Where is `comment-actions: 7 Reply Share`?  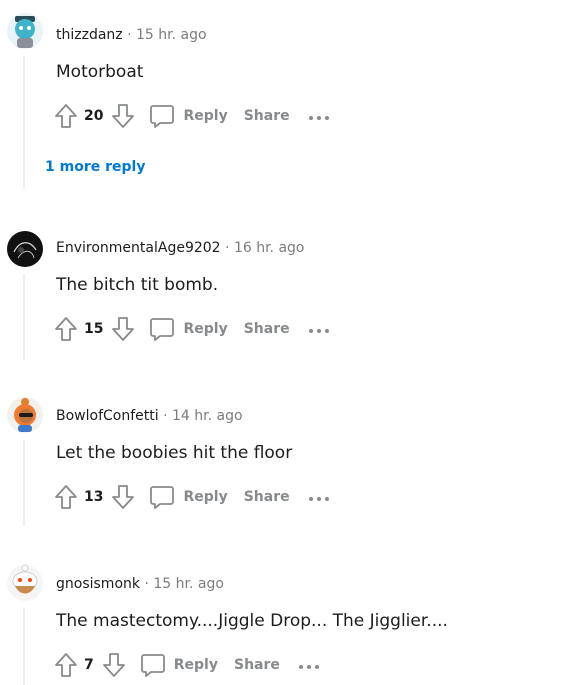 comment-actions: 7 Reply Share is located at coordinates (187, 665).